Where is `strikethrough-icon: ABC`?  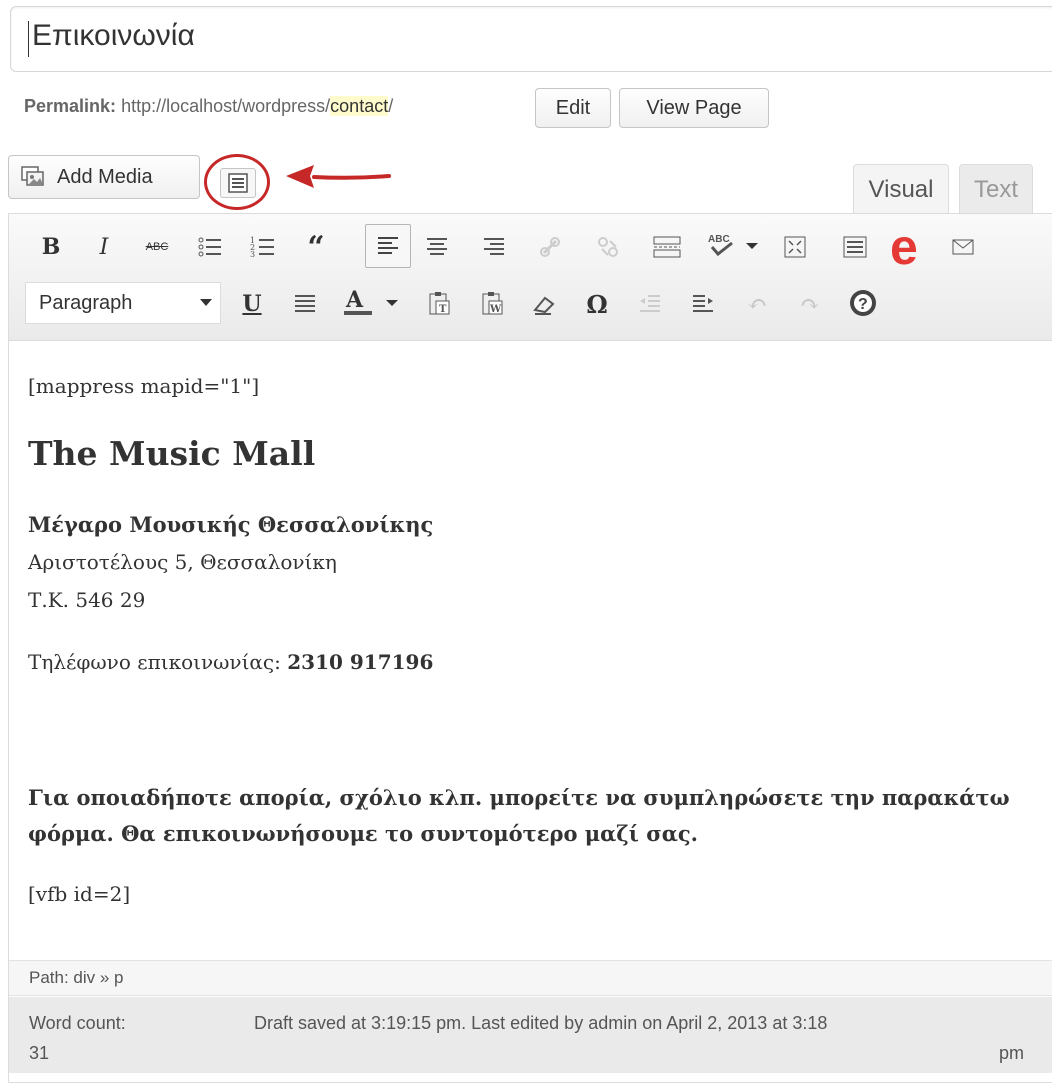
strikethrough-icon: ABC is located at coordinates (157, 247).